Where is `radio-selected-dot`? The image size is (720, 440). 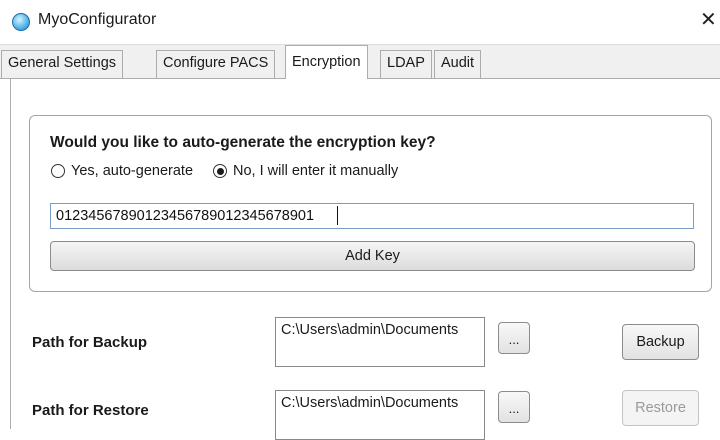
radio-selected-dot is located at coordinates (220, 171).